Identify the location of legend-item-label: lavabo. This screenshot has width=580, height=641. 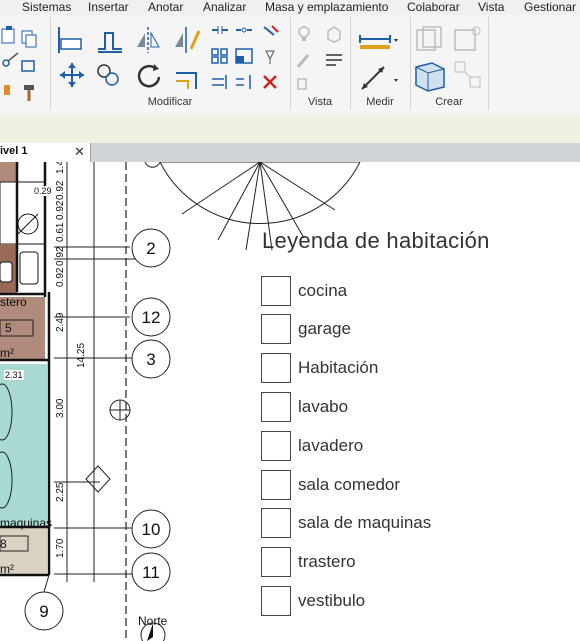
(323, 406).